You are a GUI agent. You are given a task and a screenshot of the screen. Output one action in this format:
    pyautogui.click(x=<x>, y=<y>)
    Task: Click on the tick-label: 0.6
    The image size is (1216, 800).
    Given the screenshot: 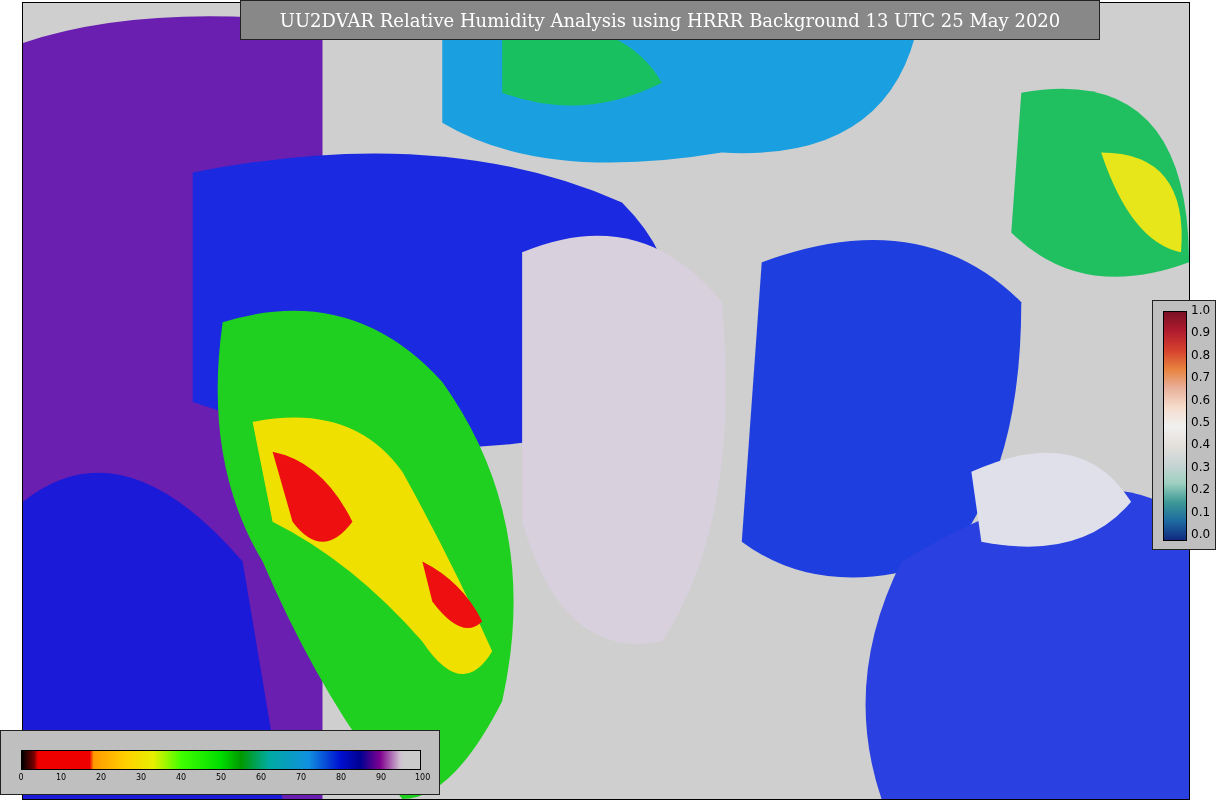 What is the action you would take?
    pyautogui.click(x=1201, y=399)
    